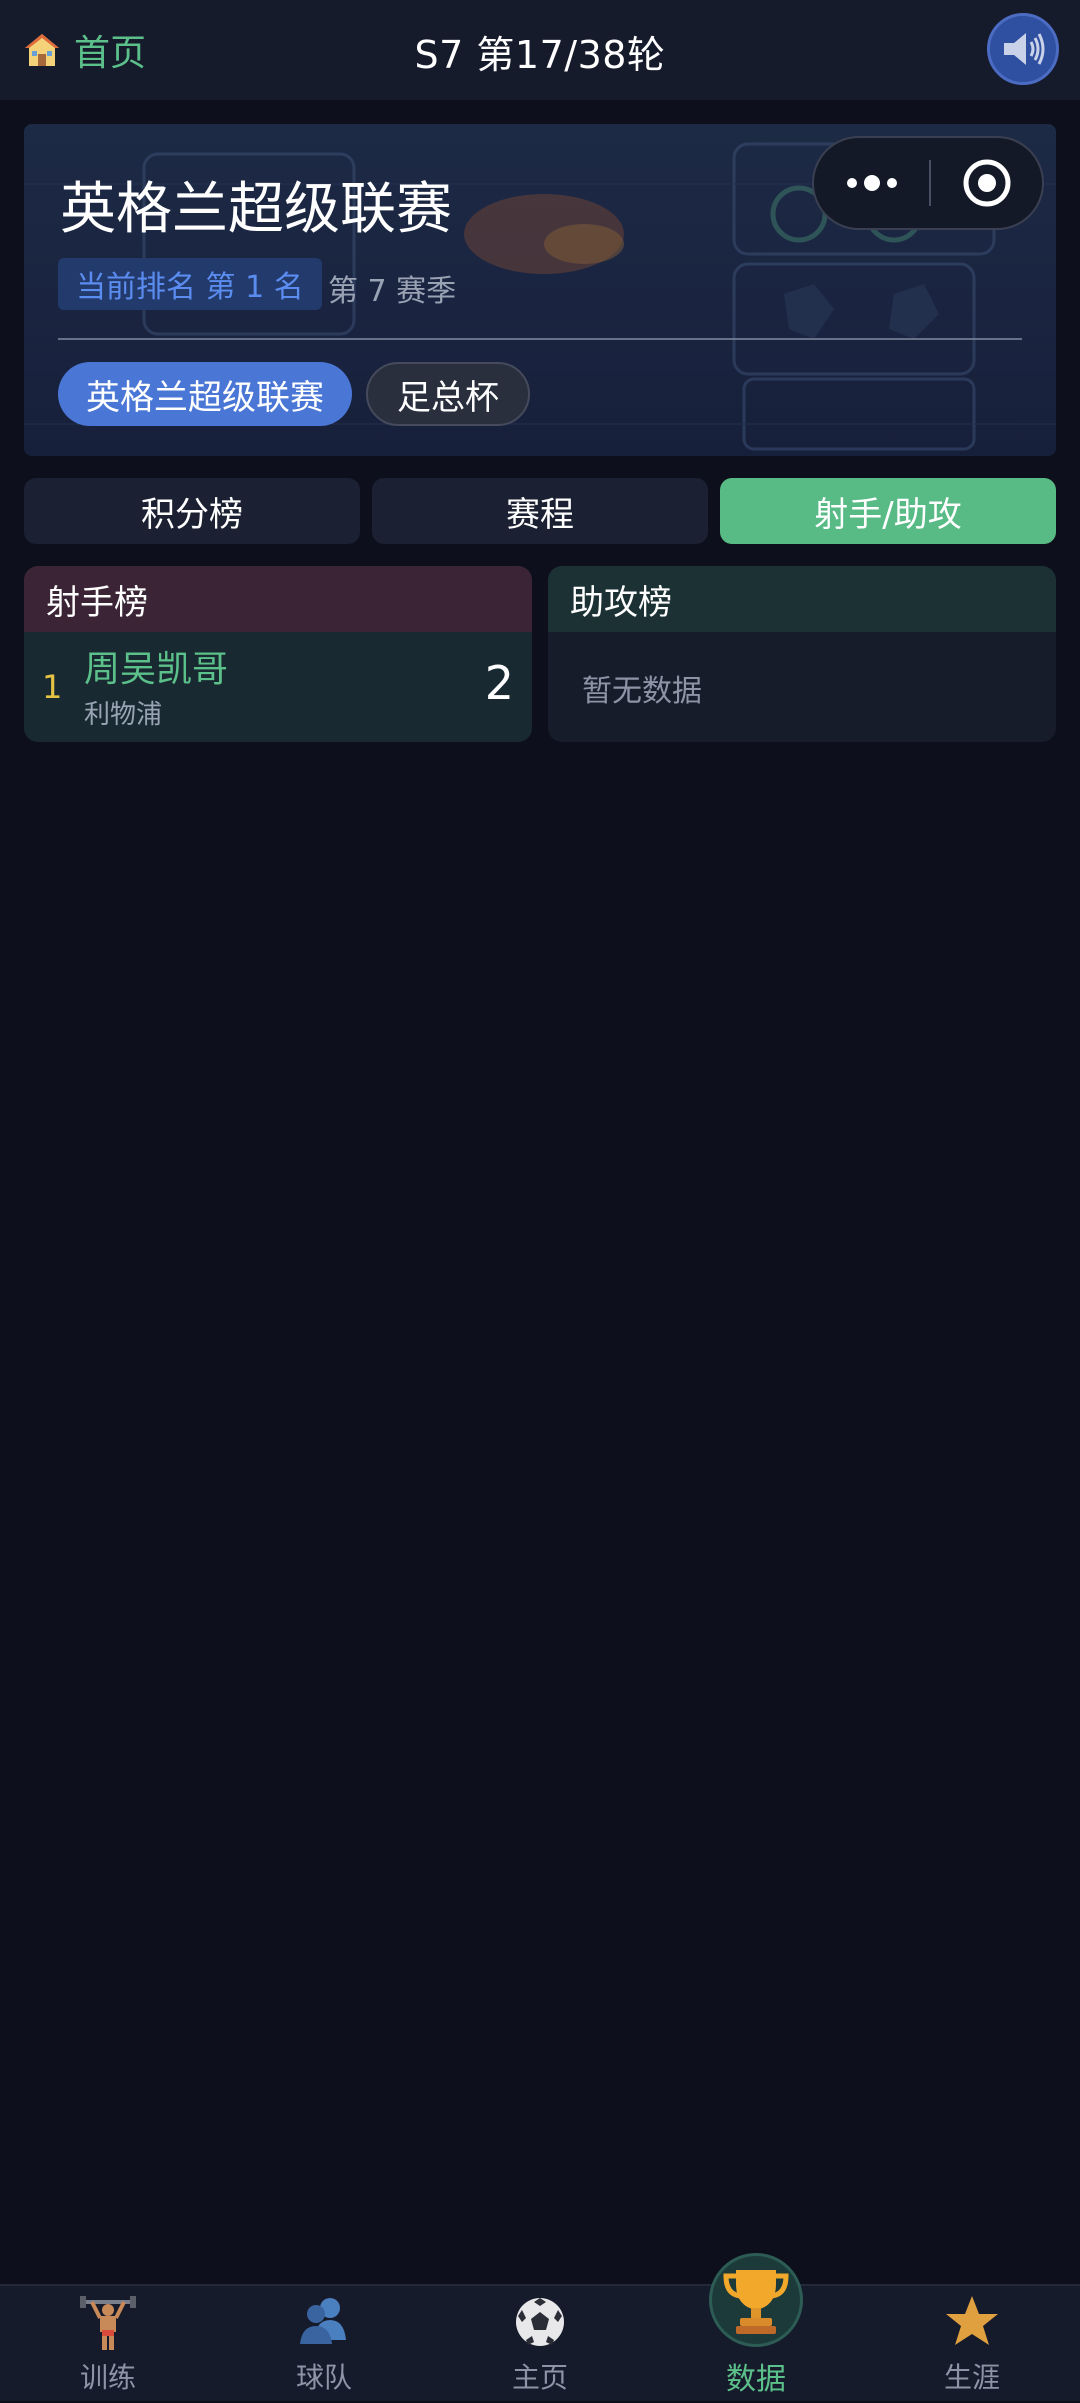 The height and width of the screenshot is (2403, 1080). What do you see at coordinates (192, 511) in the screenshot?
I see `tab-standings: 积分榜` at bounding box center [192, 511].